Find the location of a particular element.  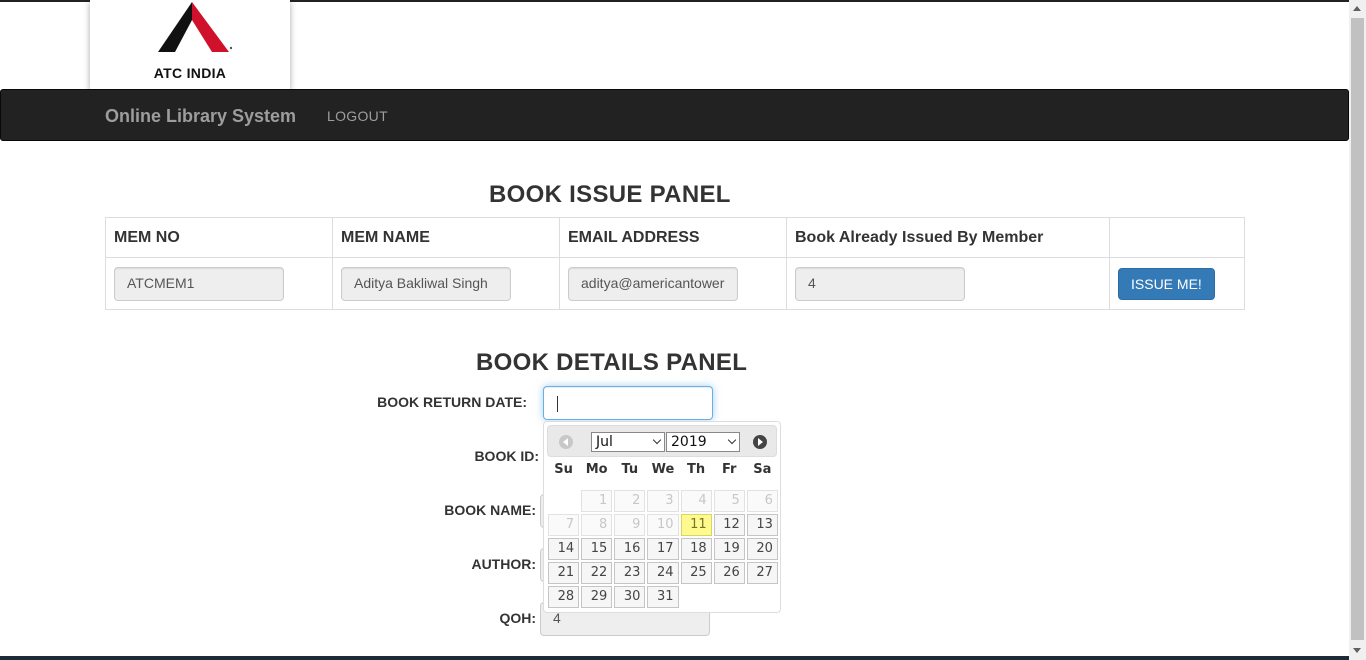

calendar-day: 26 is located at coordinates (729, 573).